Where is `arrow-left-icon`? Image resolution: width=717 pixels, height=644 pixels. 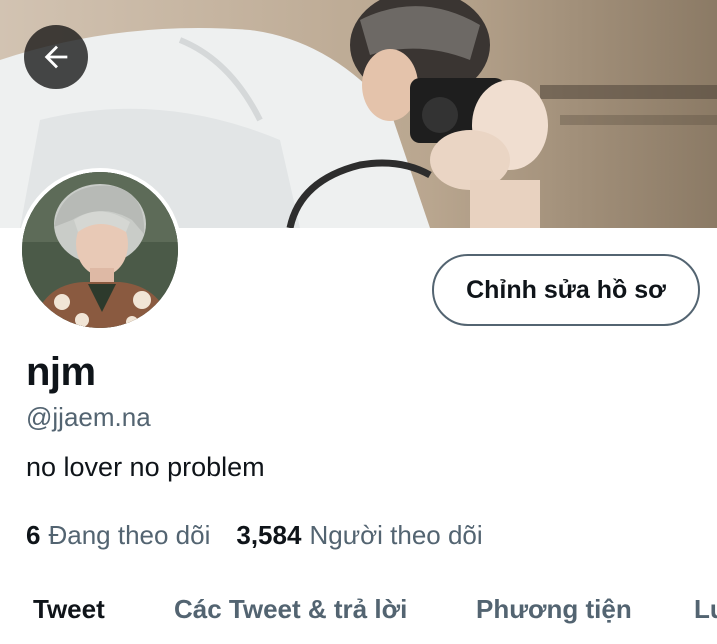 arrow-left-icon is located at coordinates (56, 57).